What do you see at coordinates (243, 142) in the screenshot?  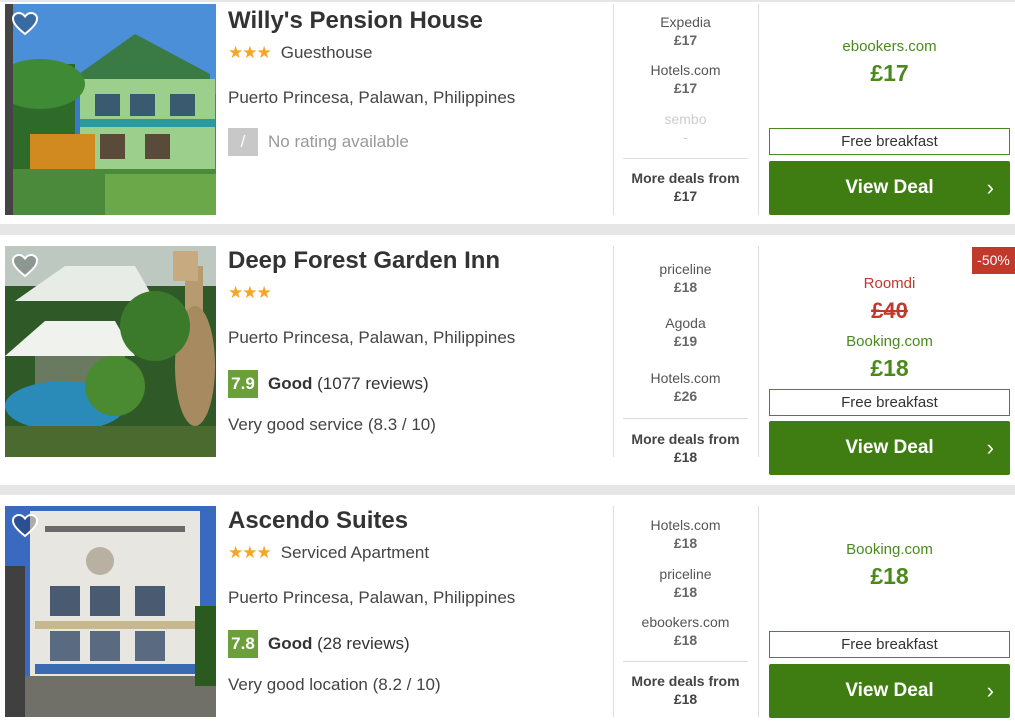 I see `rating-score-badge: /` at bounding box center [243, 142].